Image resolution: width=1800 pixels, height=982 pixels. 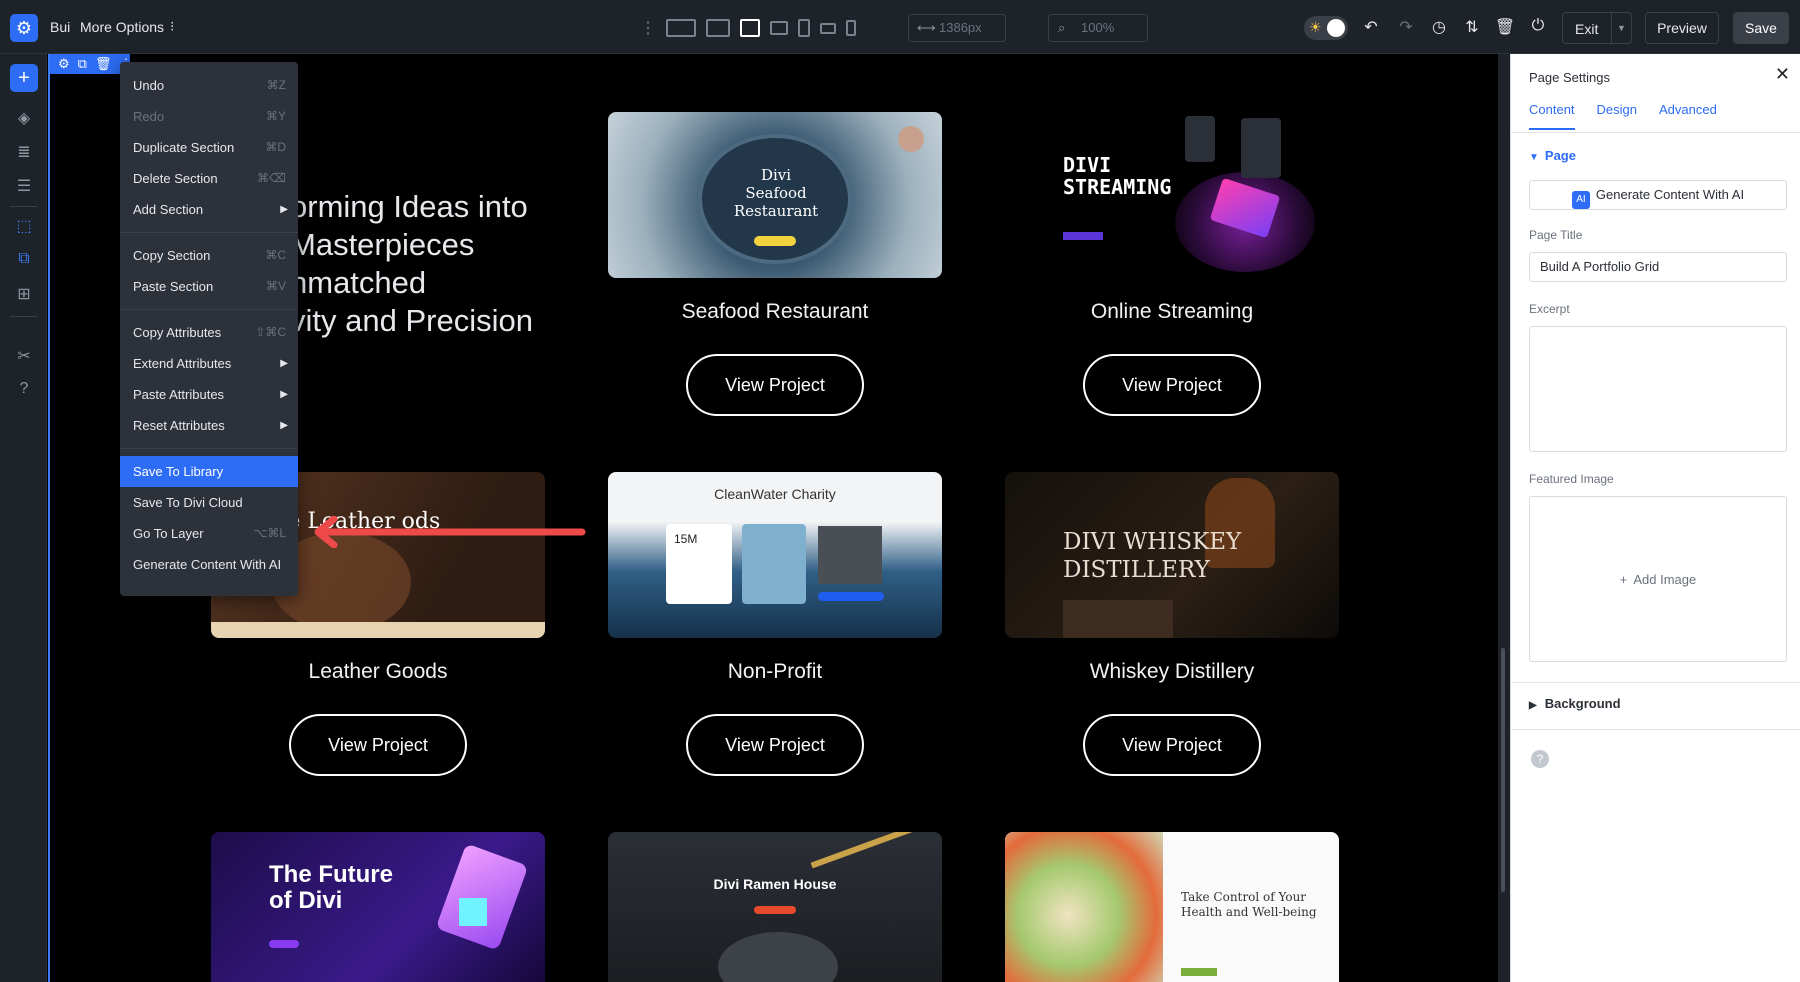 I want to click on menu-shortcut: ⌘Z, so click(x=276, y=85).